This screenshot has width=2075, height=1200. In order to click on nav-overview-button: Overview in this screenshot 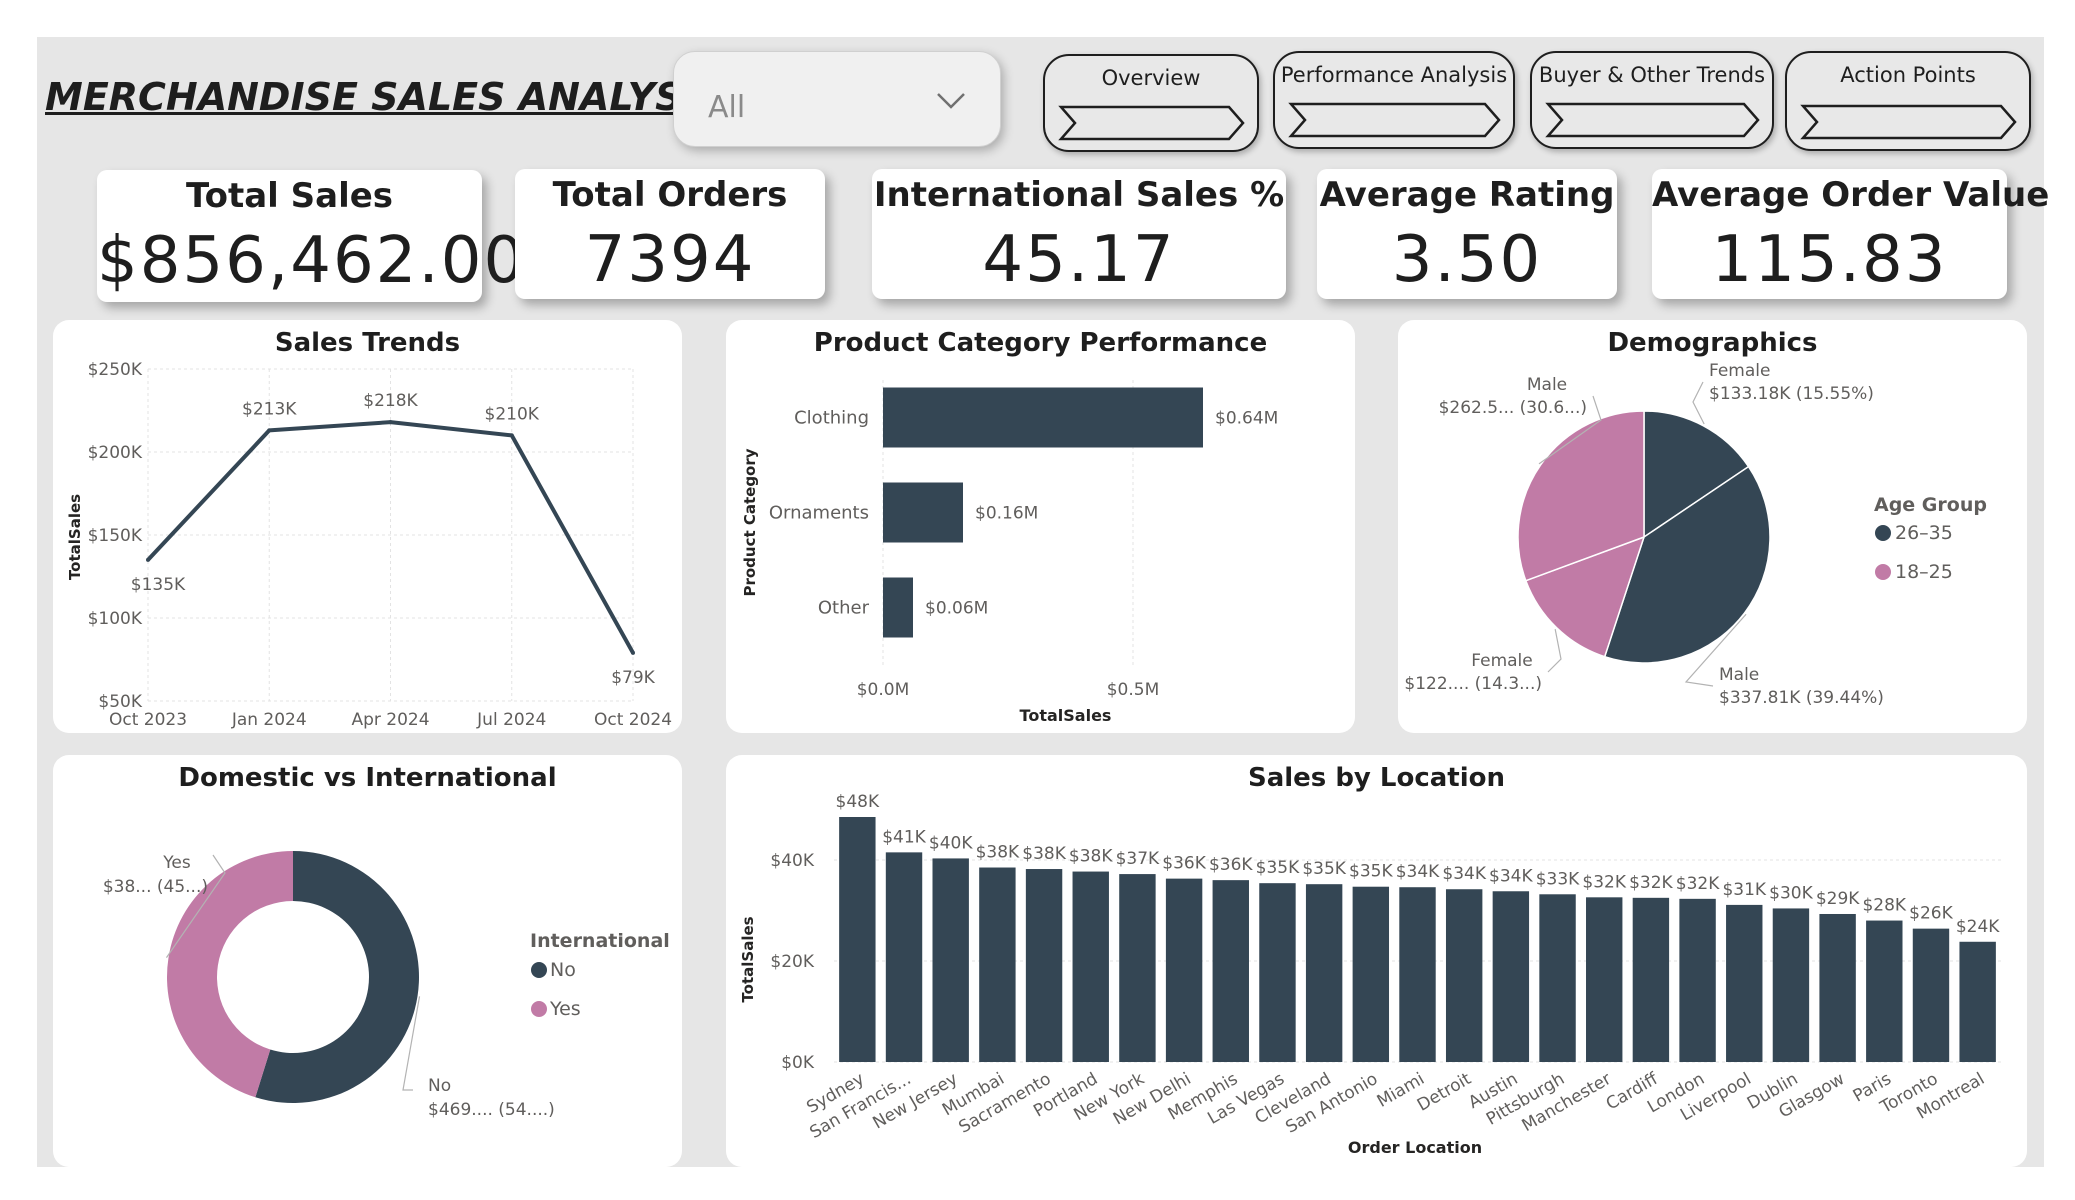, I will do `click(1151, 103)`.